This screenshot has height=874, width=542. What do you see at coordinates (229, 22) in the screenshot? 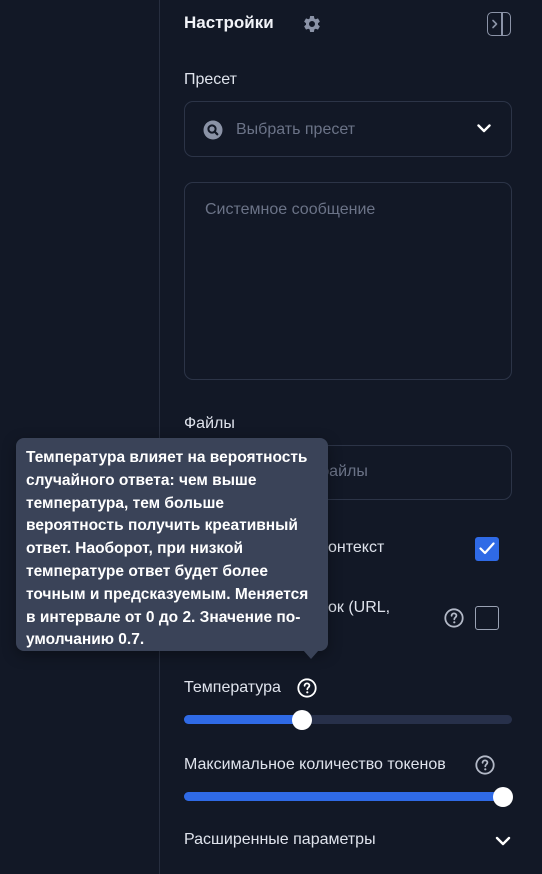
I see `panel-title: Настройки` at bounding box center [229, 22].